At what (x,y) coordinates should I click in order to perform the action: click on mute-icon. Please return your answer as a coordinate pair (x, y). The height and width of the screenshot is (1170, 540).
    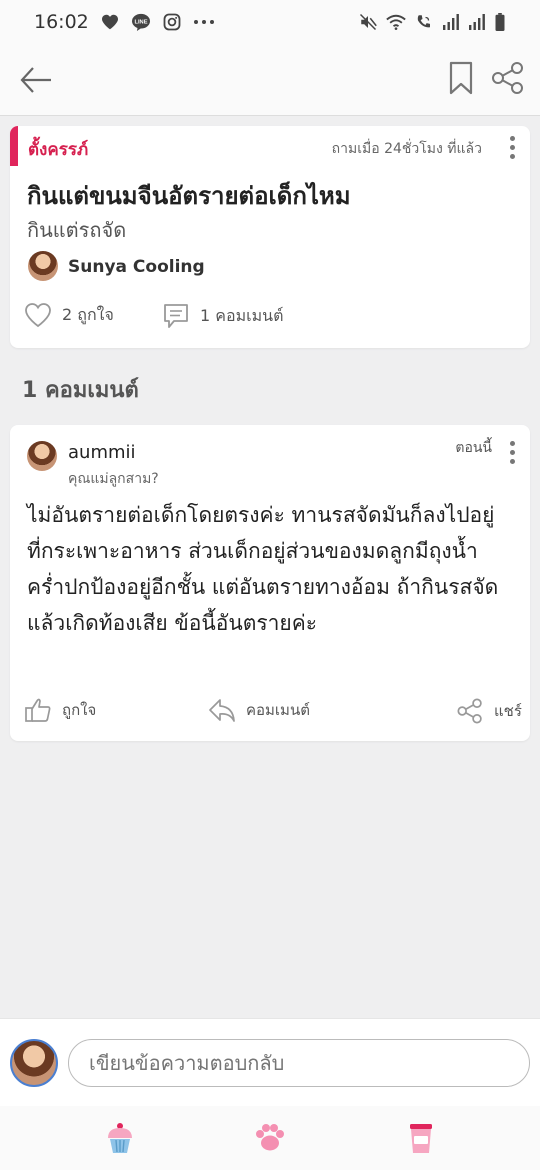
    Looking at the image, I should click on (368, 22).